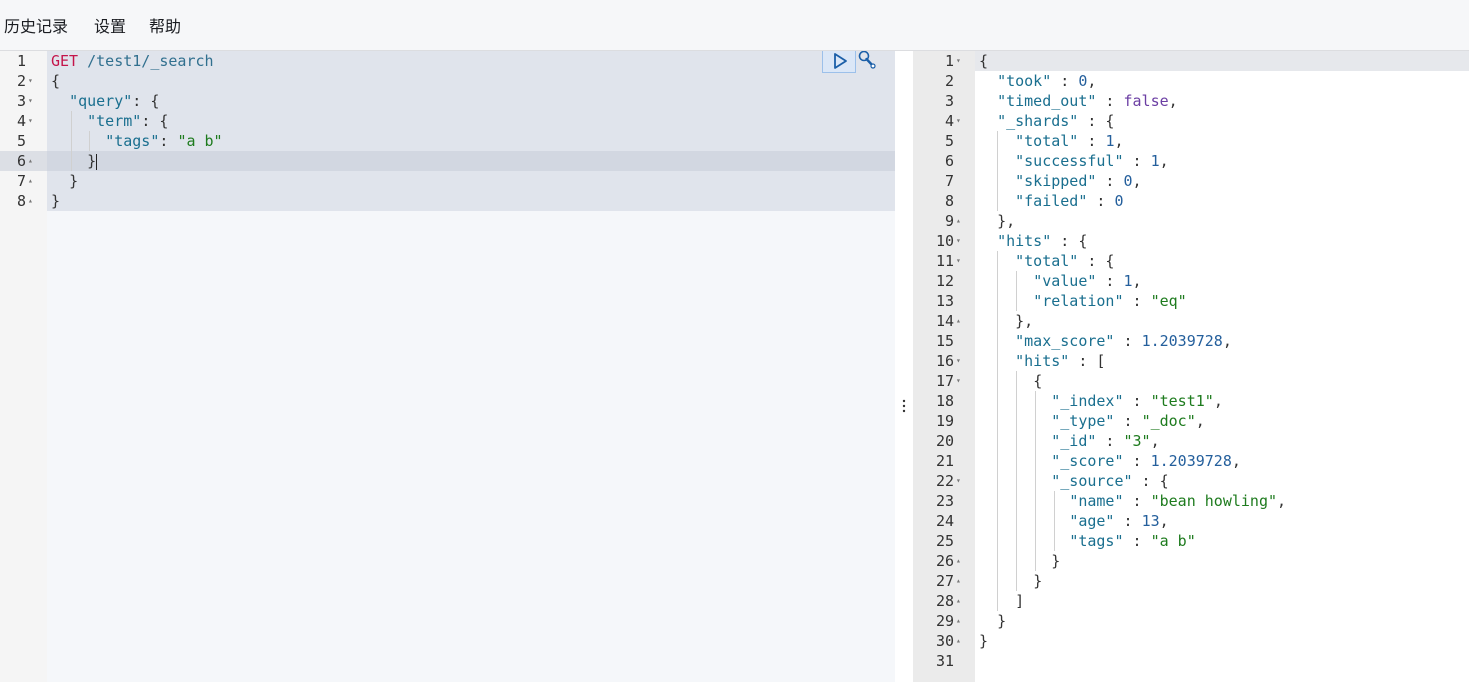 The image size is (1469, 682). Describe the element at coordinates (1168, 421) in the screenshot. I see `hit-type-value: "_doc"` at that location.